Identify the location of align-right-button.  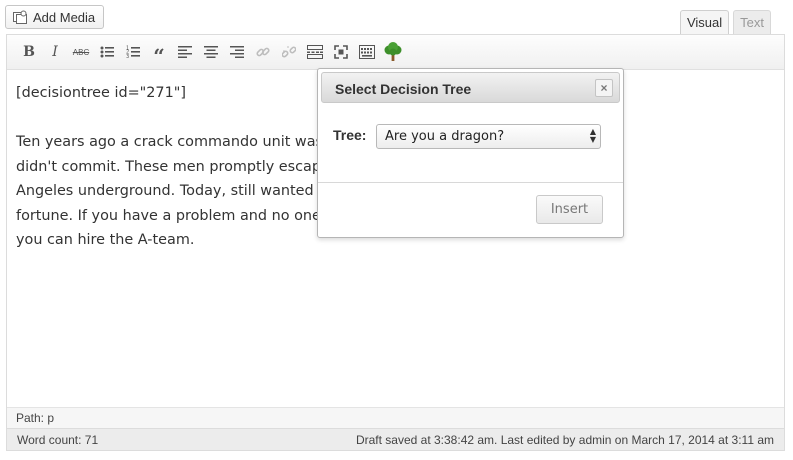
(237, 52).